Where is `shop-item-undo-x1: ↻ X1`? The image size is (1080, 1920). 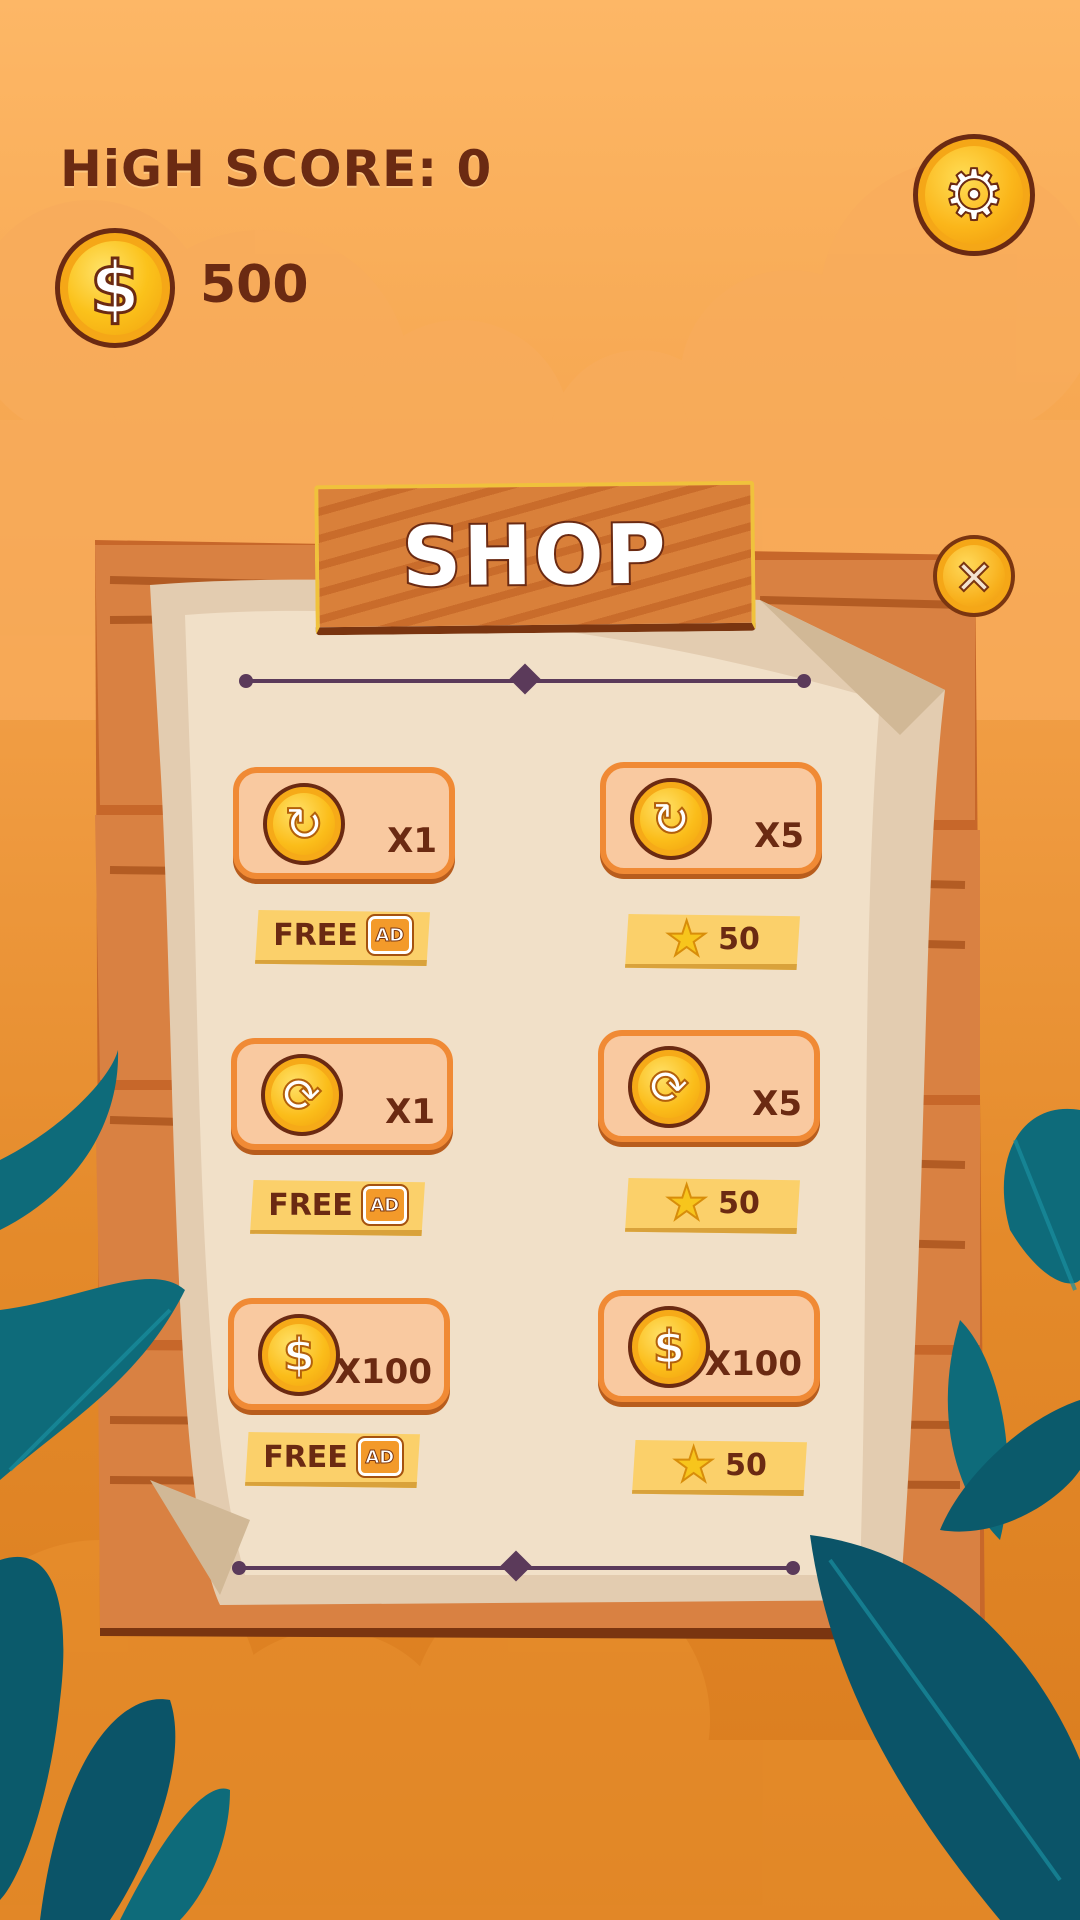
shop-item-undo-x1: ↻ X1 is located at coordinates (344, 823).